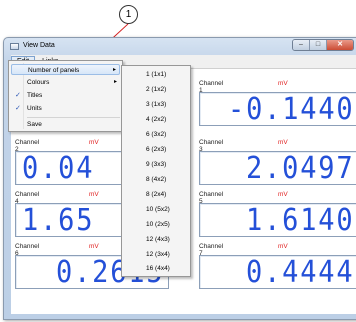  I want to click on menu-item-units: ✓ Units, so click(65, 108).